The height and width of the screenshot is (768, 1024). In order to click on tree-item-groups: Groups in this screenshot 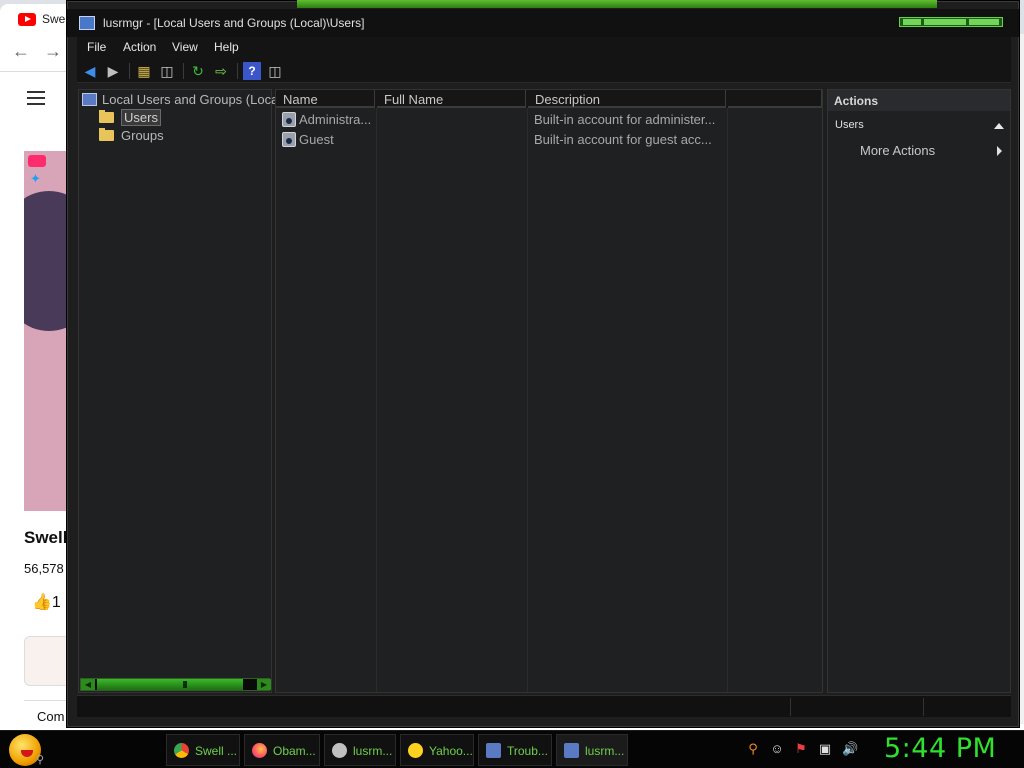, I will do `click(131, 135)`.